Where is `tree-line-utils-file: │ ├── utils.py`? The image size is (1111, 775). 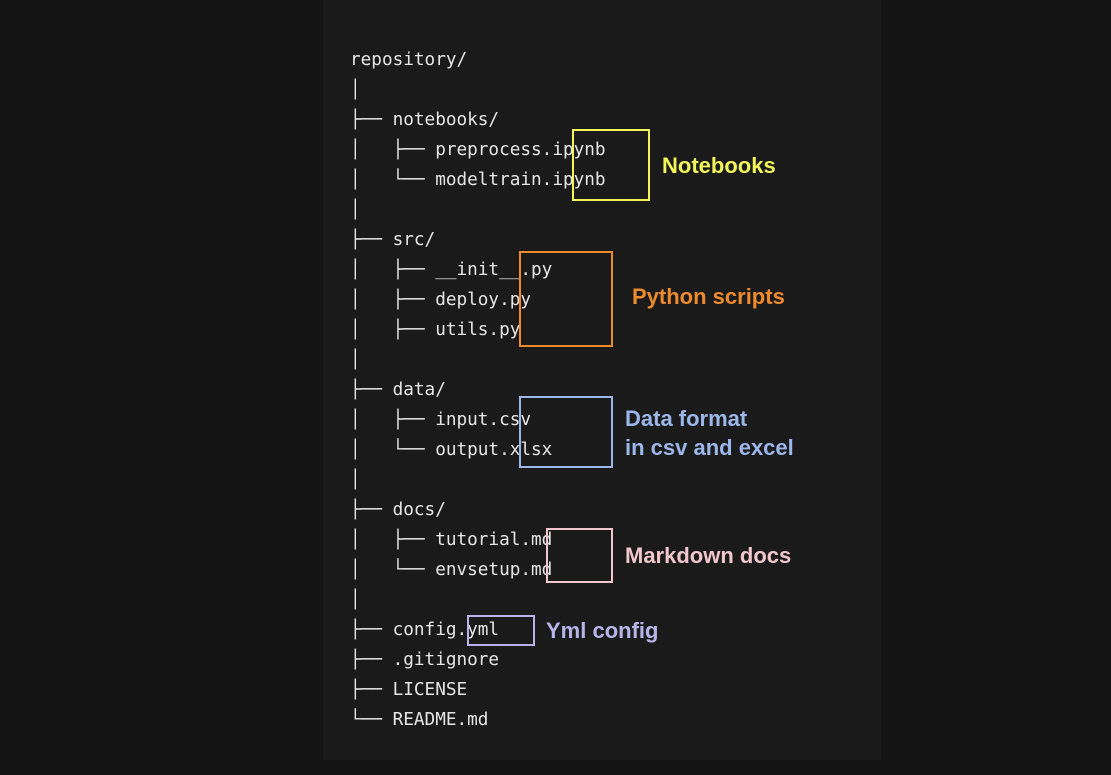 tree-line-utils-file: │ ├── utils.py is located at coordinates (435, 330).